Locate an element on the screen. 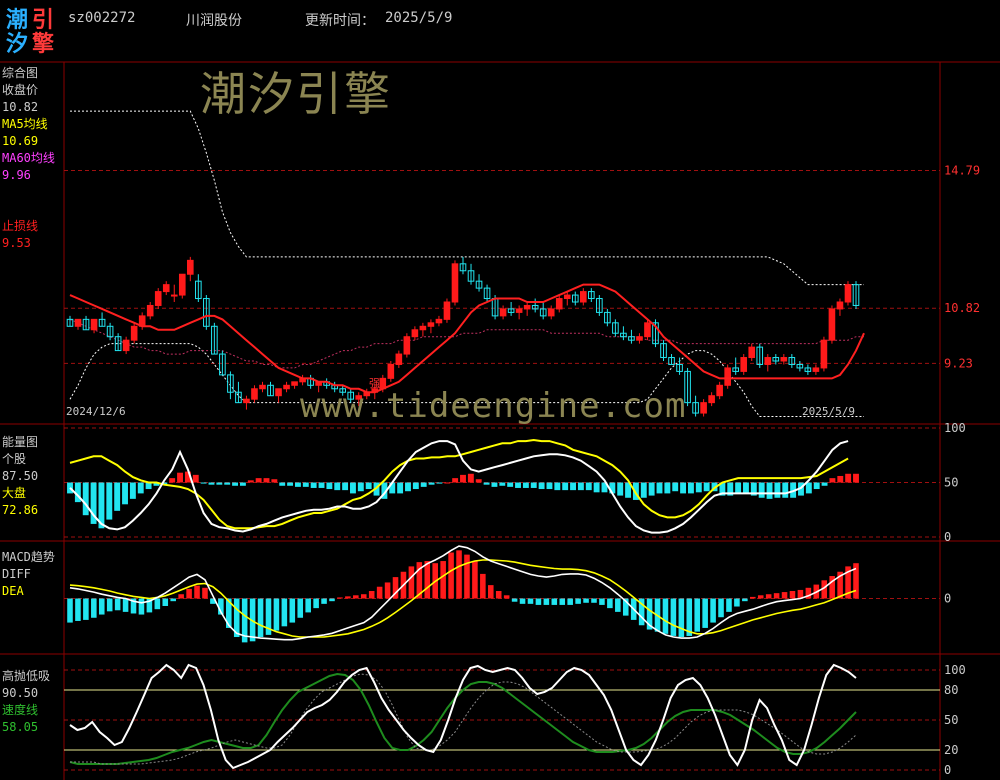  highlow-line is located at coordinates (463, 716).